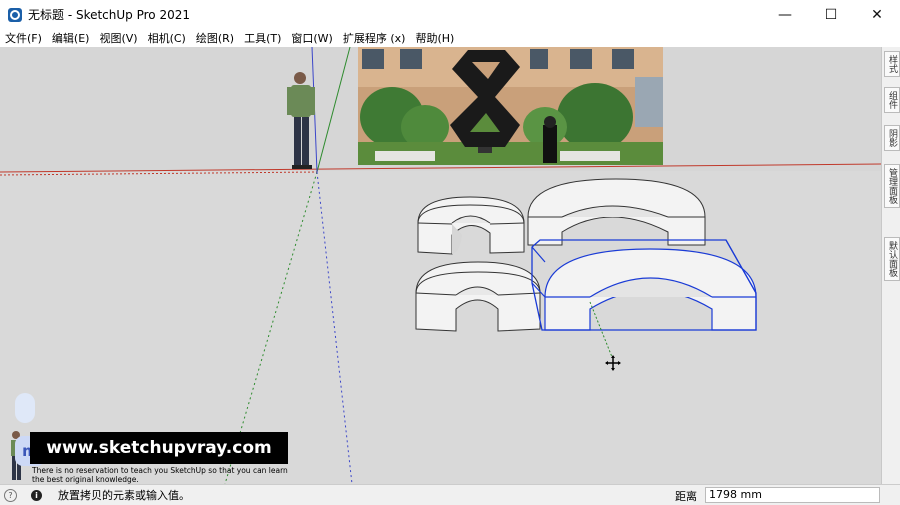 Image resolution: width=900 pixels, height=505 pixels. What do you see at coordinates (785, 14) in the screenshot?
I see `minimize-button: —` at bounding box center [785, 14].